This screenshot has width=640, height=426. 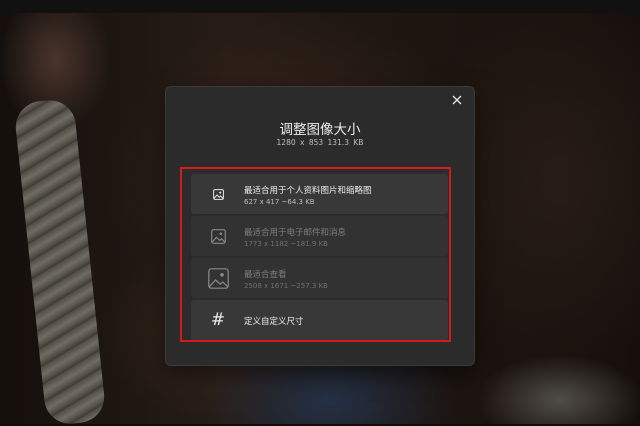 What do you see at coordinates (274, 322) in the screenshot?
I see `option-label: 定义自定义尺寸` at bounding box center [274, 322].